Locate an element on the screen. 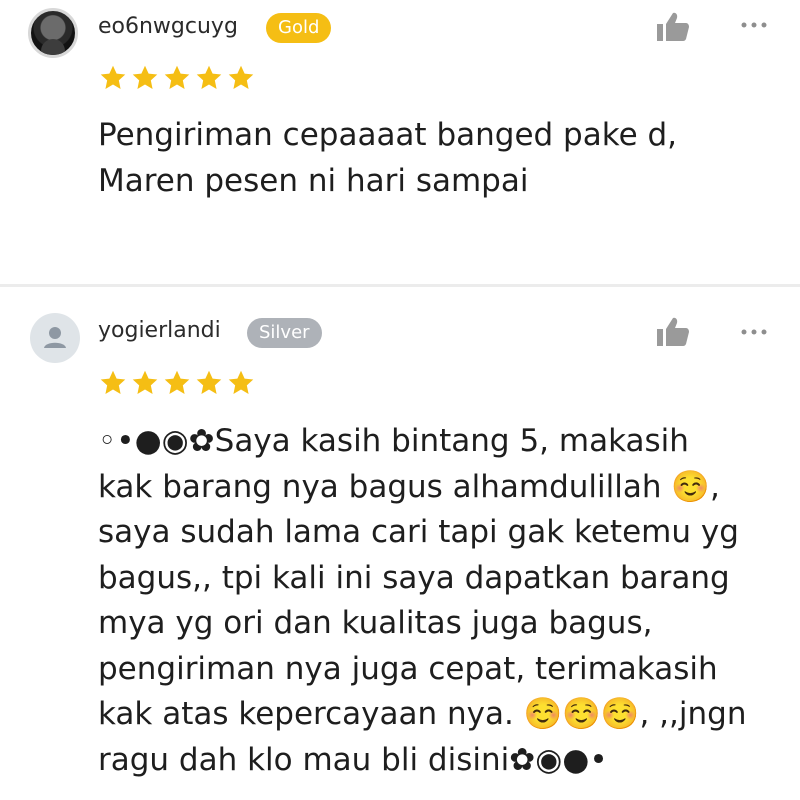 This screenshot has width=800, height=800. user-avatar is located at coordinates (53, 33).